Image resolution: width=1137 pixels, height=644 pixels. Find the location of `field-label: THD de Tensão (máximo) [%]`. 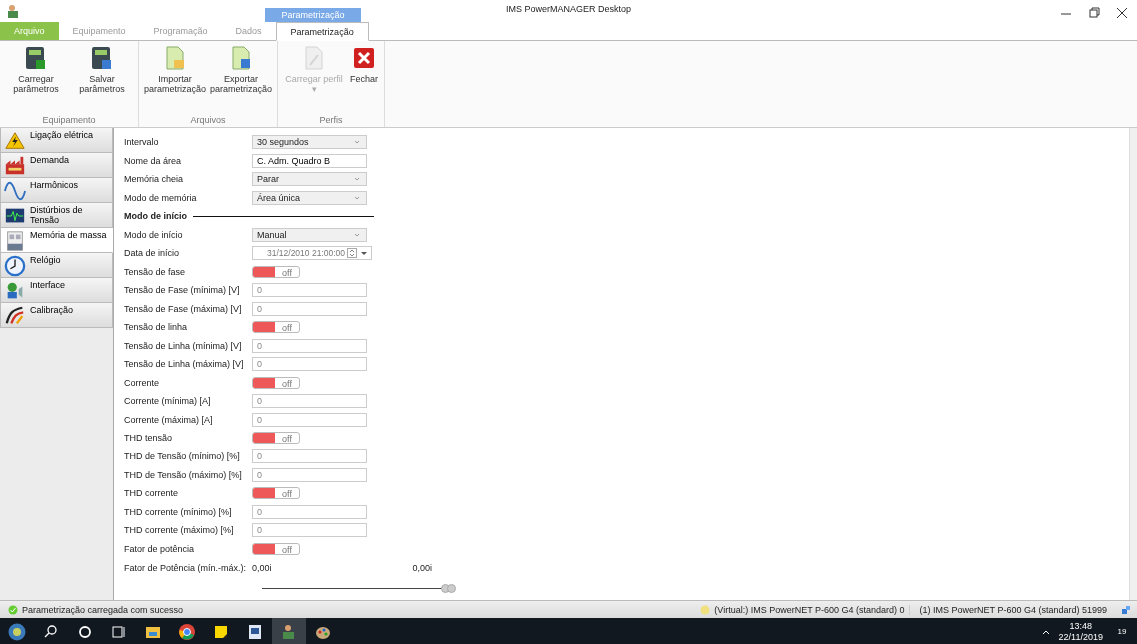

field-label: THD de Tensão (máximo) [%] is located at coordinates (183, 474).